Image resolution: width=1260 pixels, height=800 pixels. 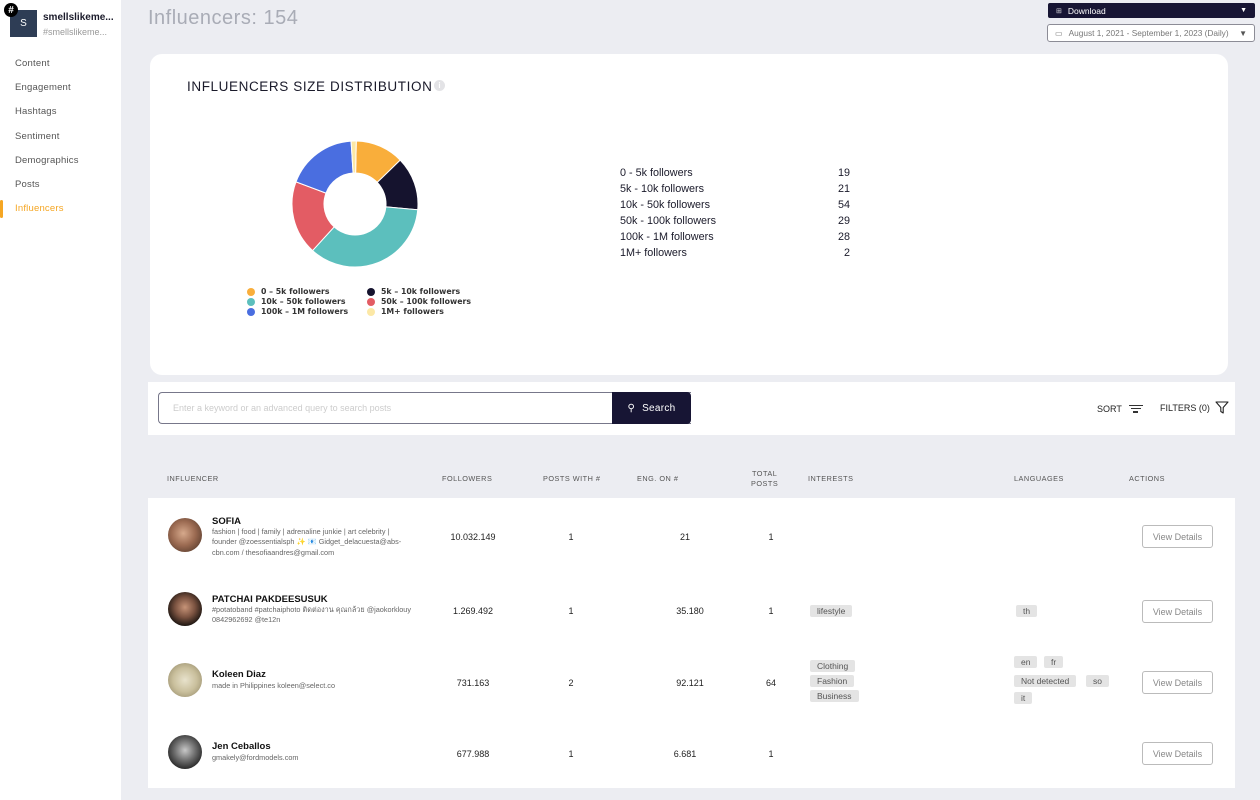 I want to click on filter-icon, so click(x=1222, y=407).